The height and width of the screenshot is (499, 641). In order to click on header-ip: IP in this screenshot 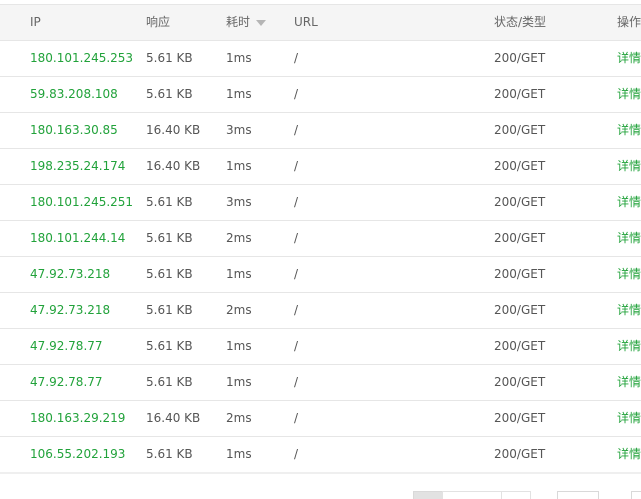, I will do `click(35, 22)`.